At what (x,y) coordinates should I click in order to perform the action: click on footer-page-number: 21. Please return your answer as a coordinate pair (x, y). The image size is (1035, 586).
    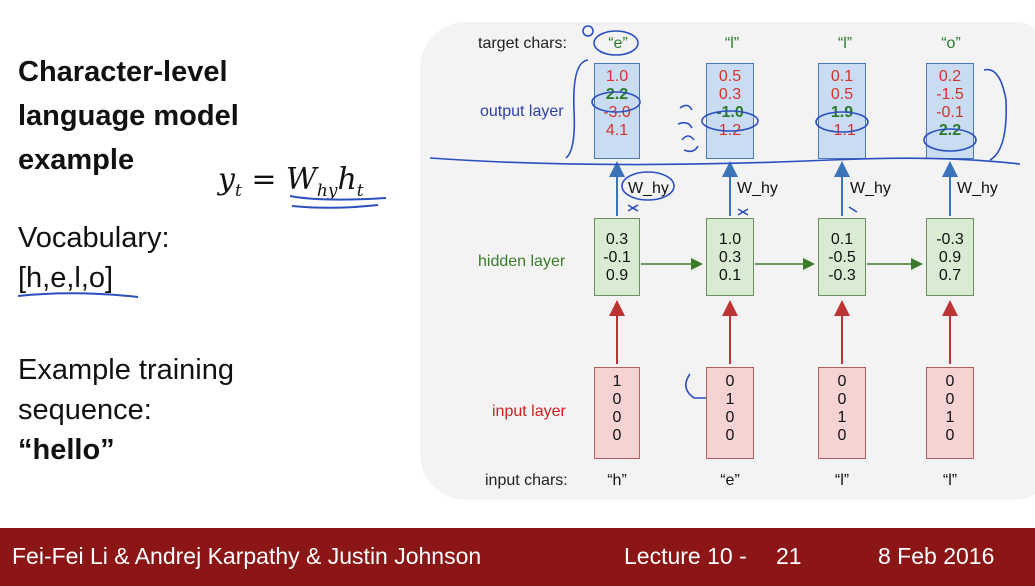
    Looking at the image, I should click on (789, 556).